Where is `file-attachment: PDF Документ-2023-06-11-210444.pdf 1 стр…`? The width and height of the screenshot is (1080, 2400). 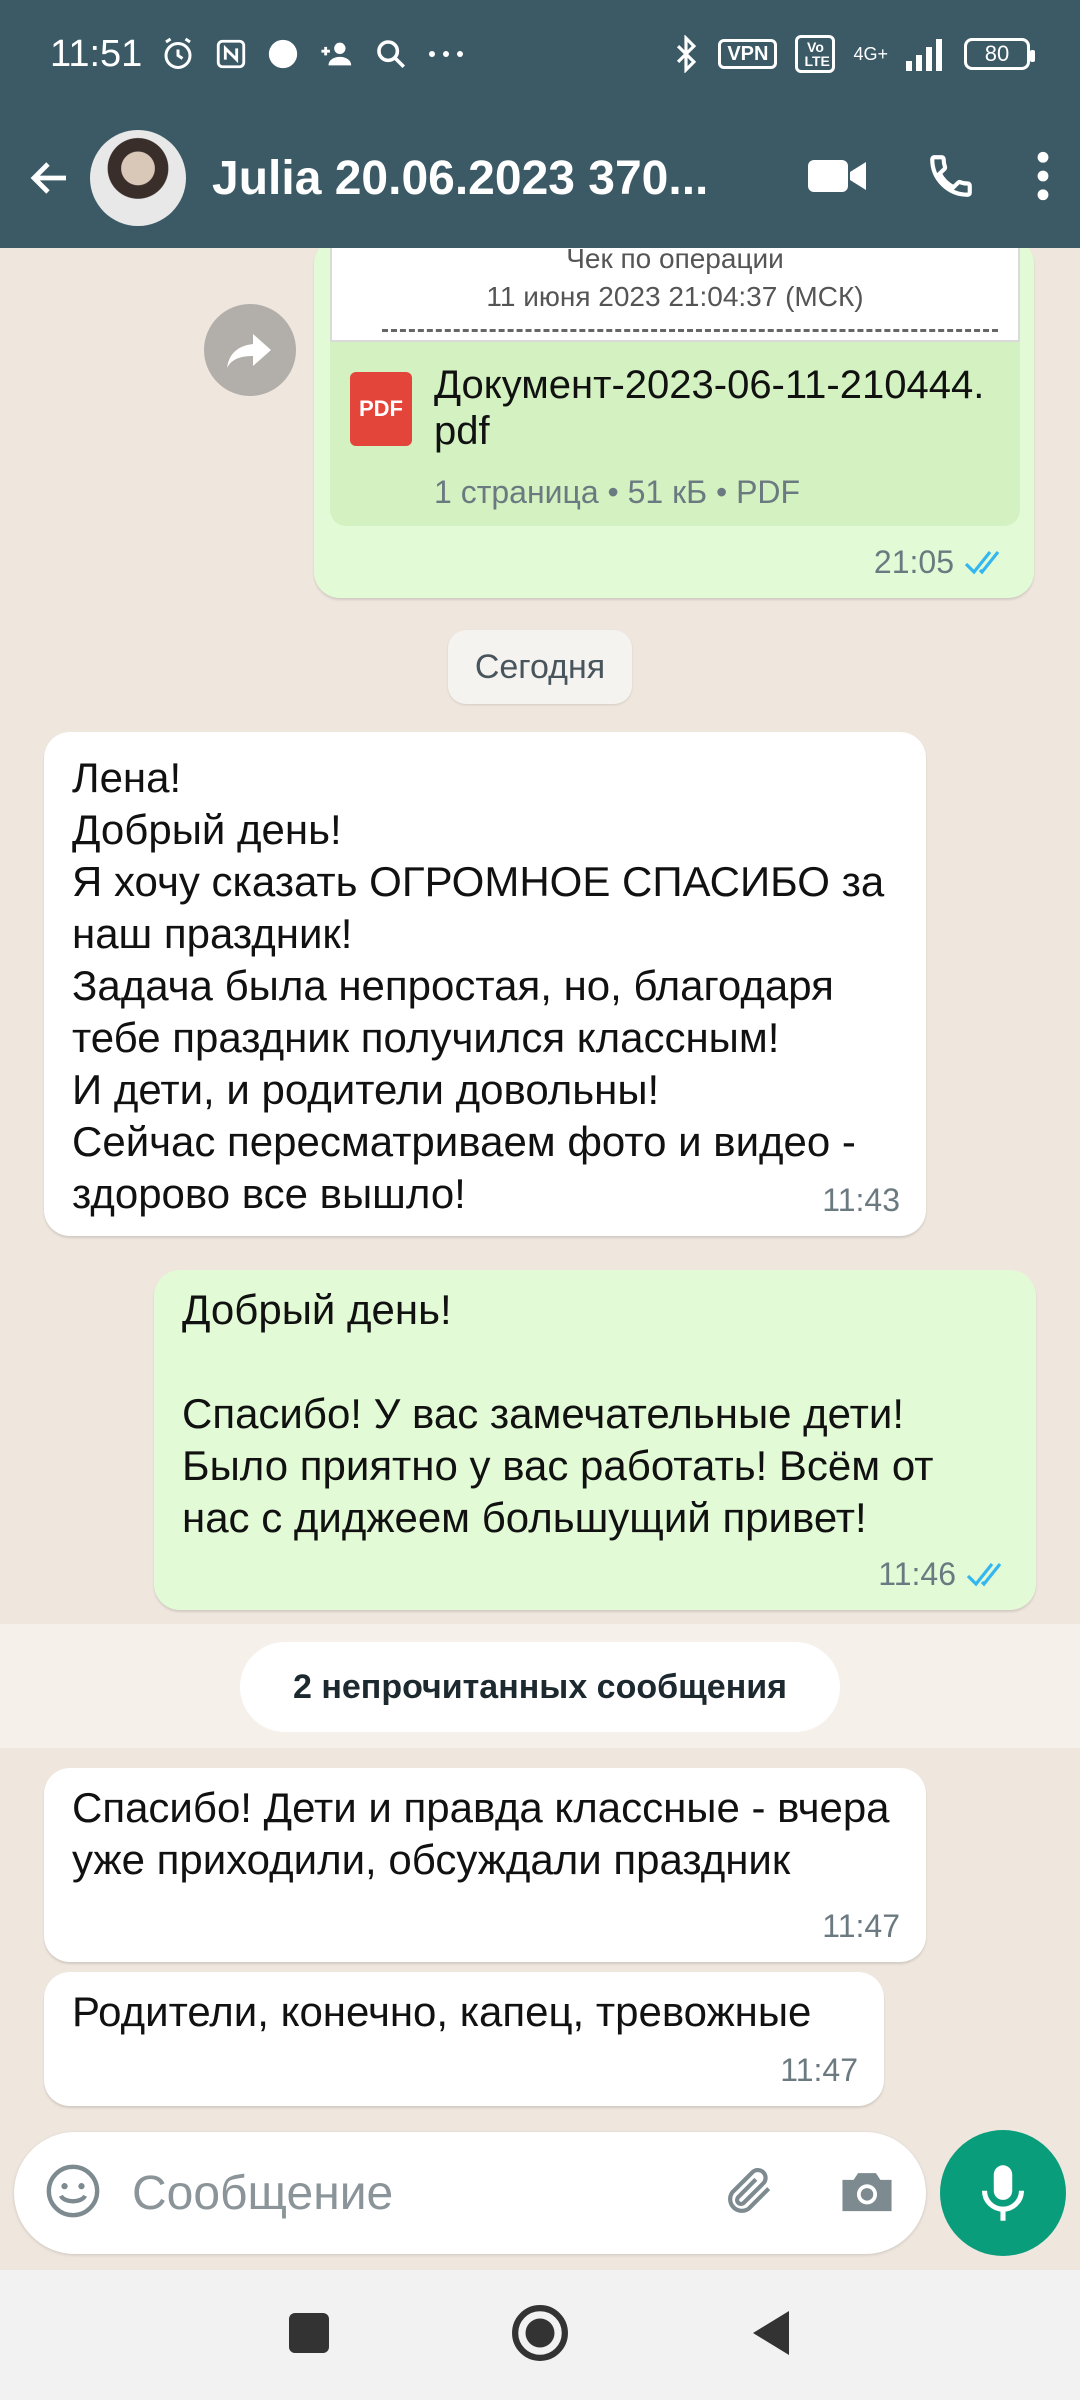
file-attachment: PDF Документ-2023-06-11-210444.pdf 1 стр… is located at coordinates (675, 434).